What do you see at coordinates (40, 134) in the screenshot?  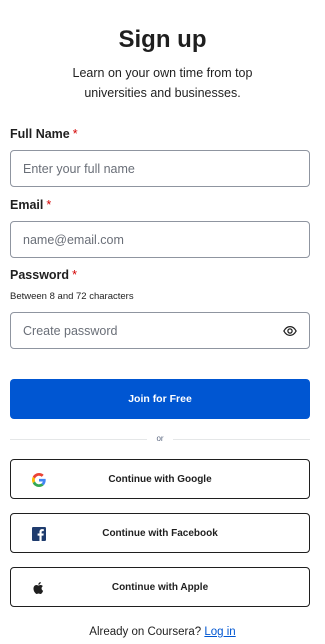 I see `full-name-label-text: Full Name` at bounding box center [40, 134].